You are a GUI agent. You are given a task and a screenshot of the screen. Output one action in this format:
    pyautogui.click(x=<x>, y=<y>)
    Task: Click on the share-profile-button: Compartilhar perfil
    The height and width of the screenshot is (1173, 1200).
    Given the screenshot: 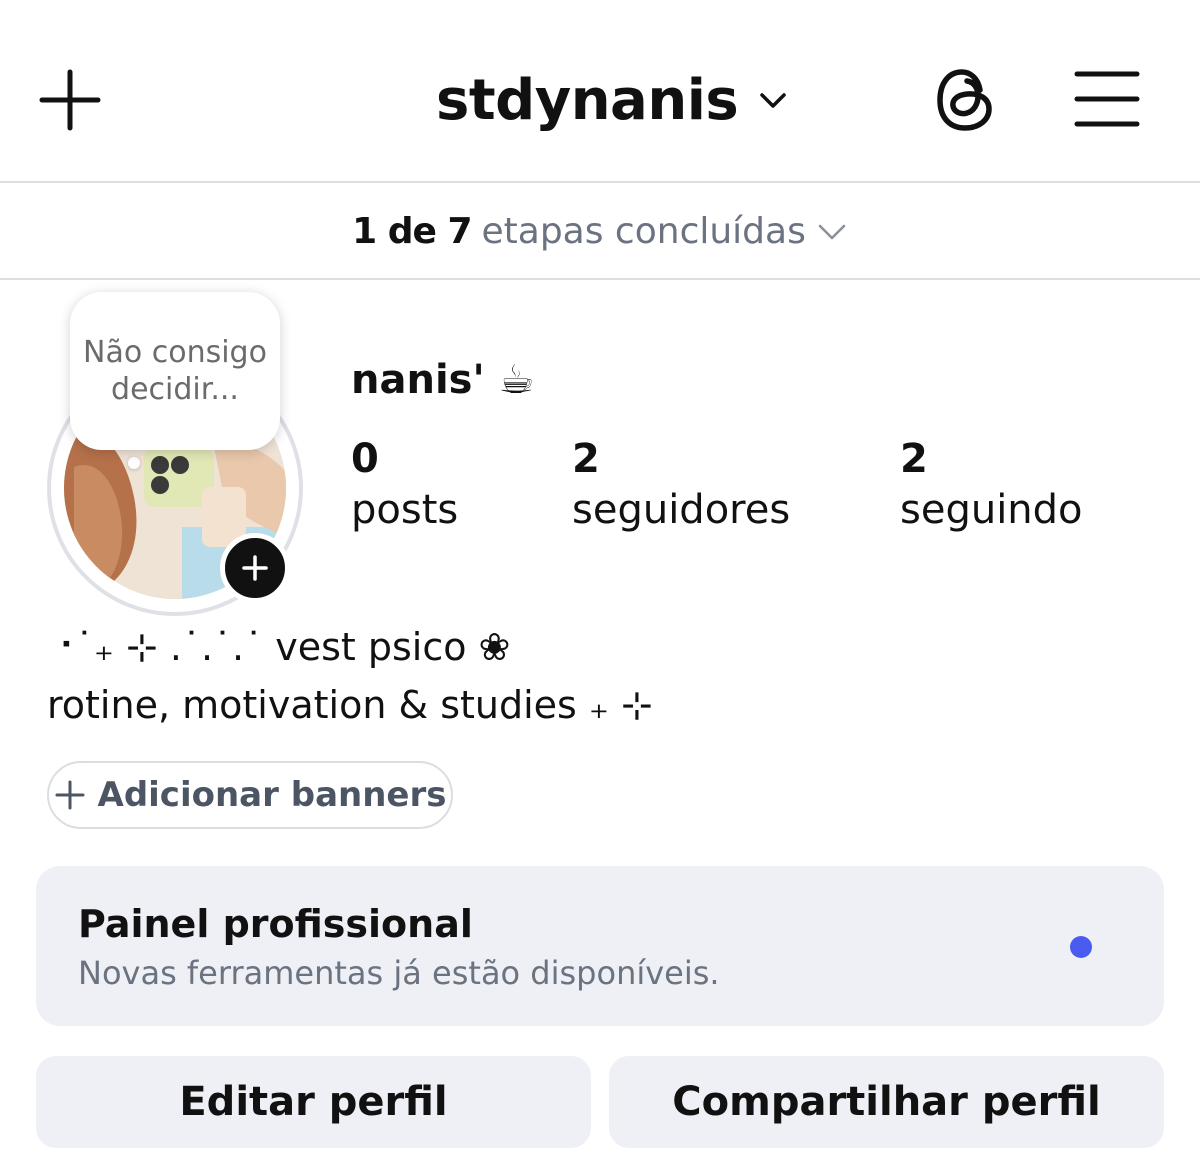 What is the action you would take?
    pyautogui.click(x=886, y=1102)
    